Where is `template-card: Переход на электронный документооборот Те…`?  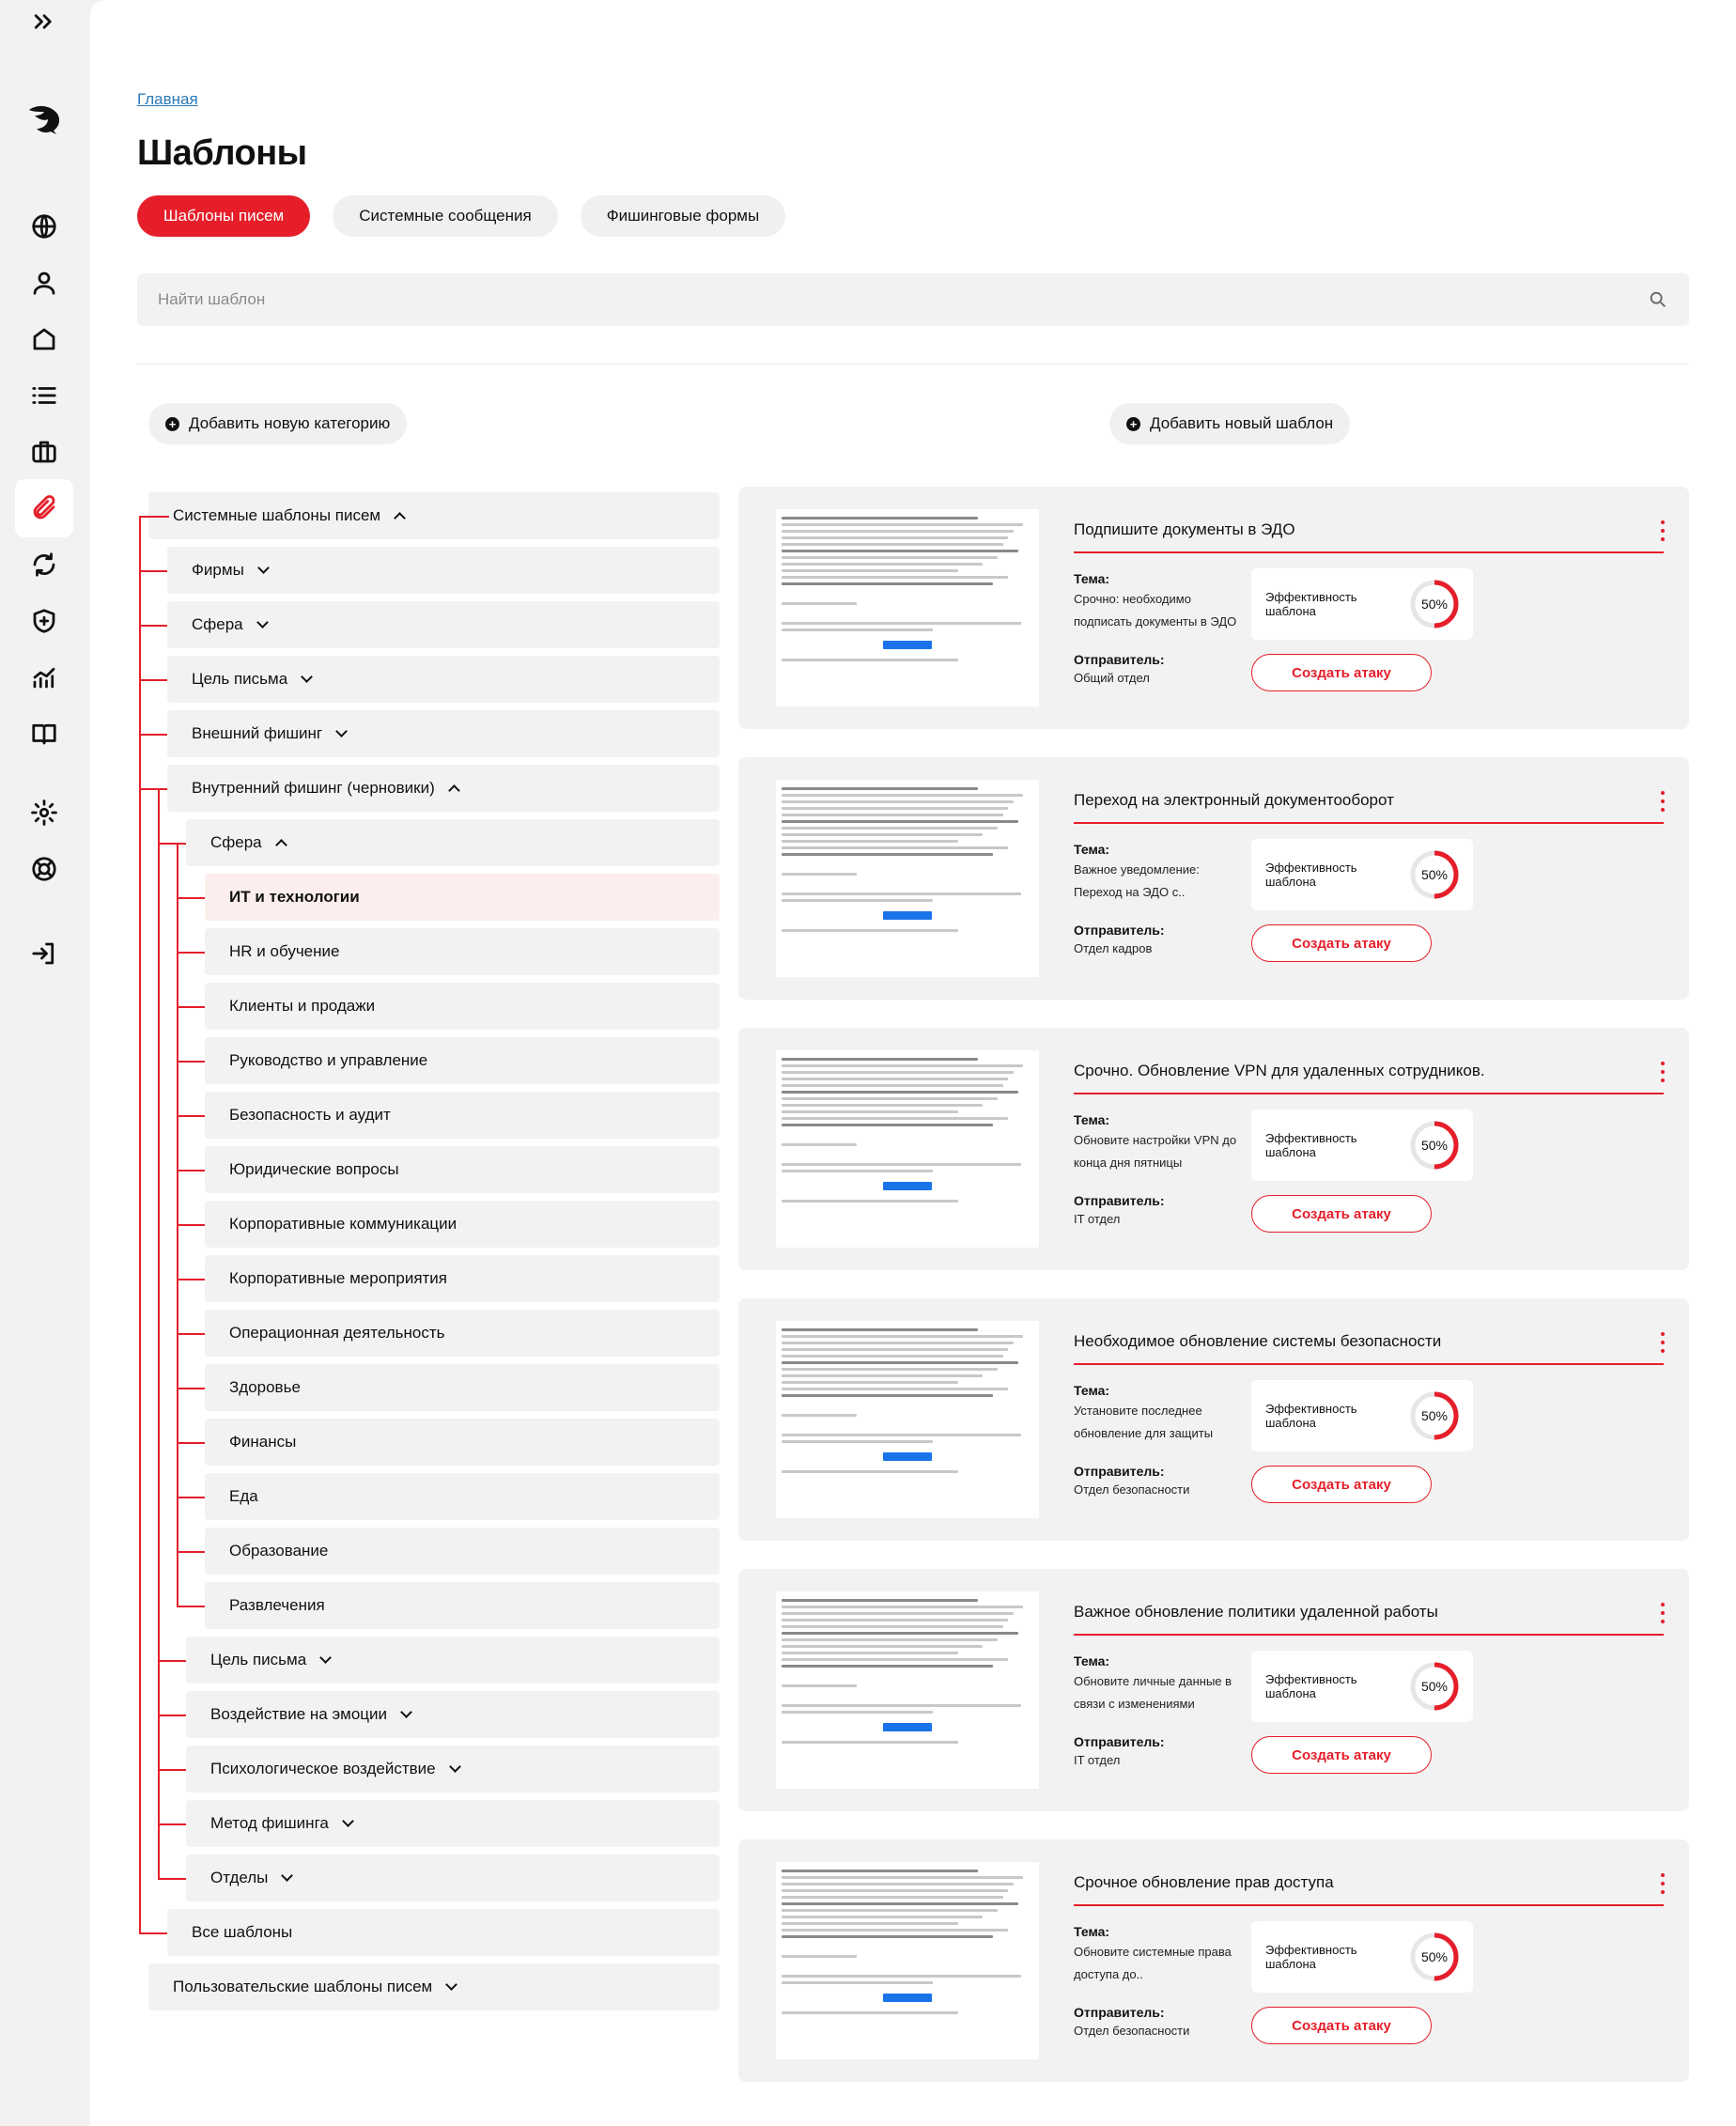 template-card: Переход на электронный документооборот Те… is located at coordinates (1213, 878).